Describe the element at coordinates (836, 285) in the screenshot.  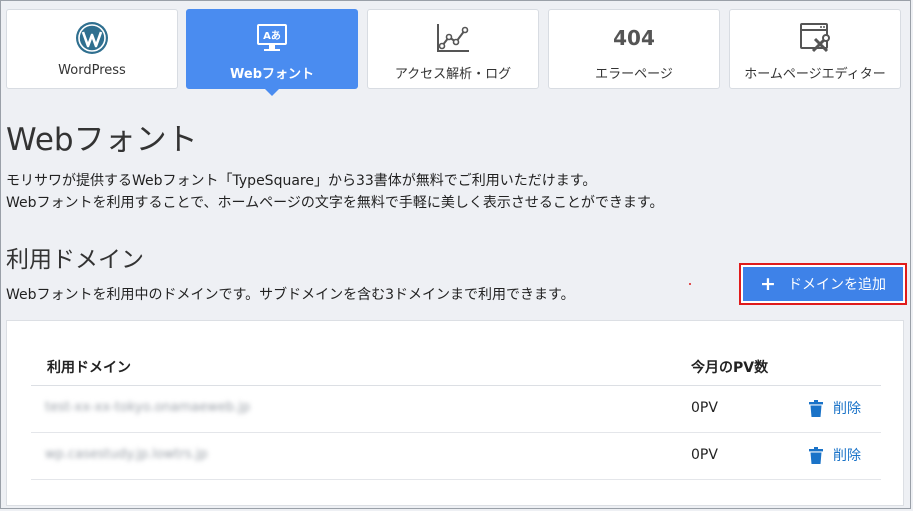
I see `add-domain-label: ドメインを追加` at that location.